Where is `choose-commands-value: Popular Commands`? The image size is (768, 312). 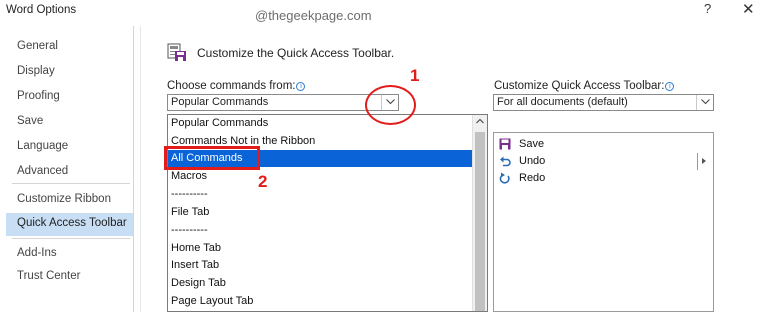
choose-commands-value: Popular Commands is located at coordinates (220, 102).